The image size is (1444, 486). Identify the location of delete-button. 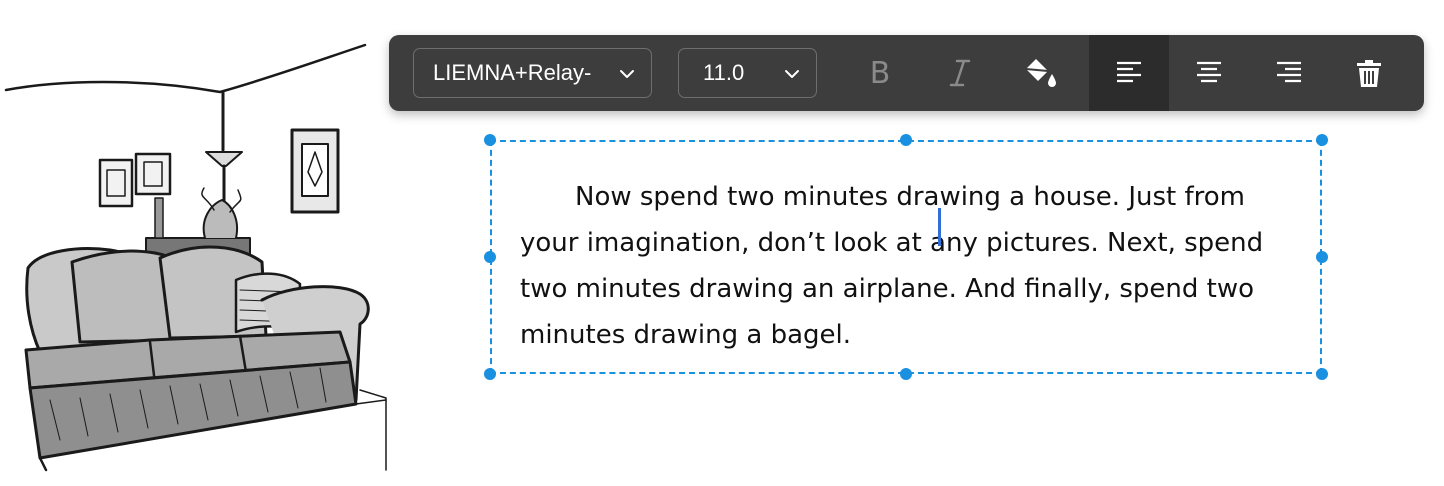
(1369, 73).